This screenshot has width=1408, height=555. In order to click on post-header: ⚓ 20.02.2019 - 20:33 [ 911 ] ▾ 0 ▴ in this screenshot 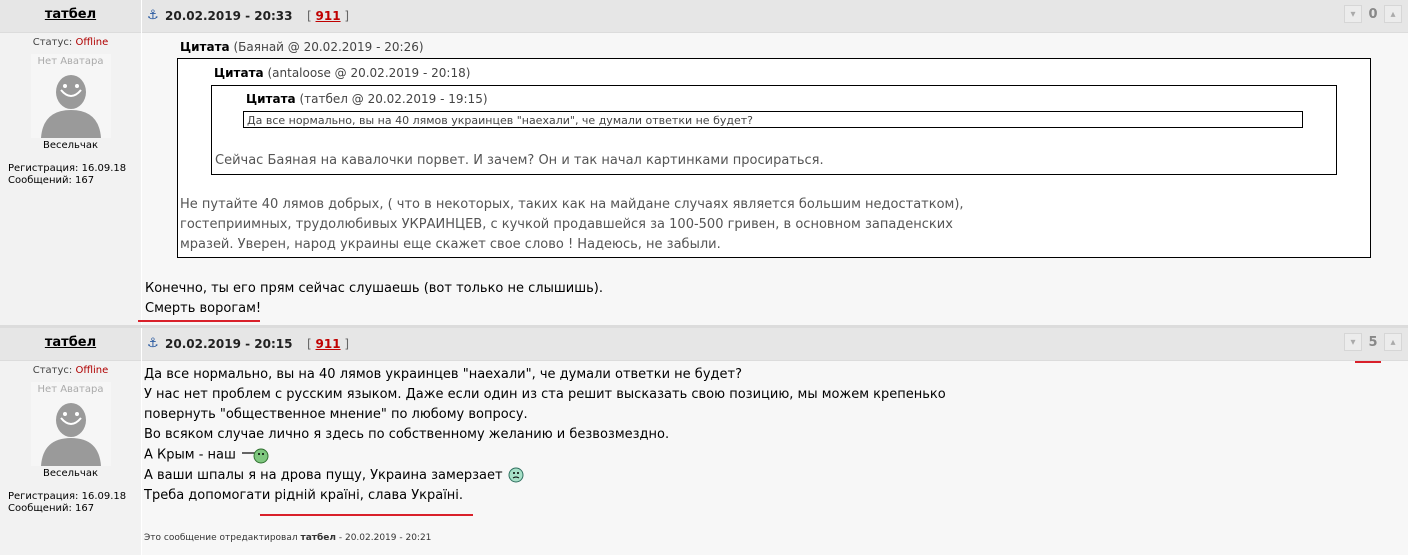, I will do `click(775, 16)`.